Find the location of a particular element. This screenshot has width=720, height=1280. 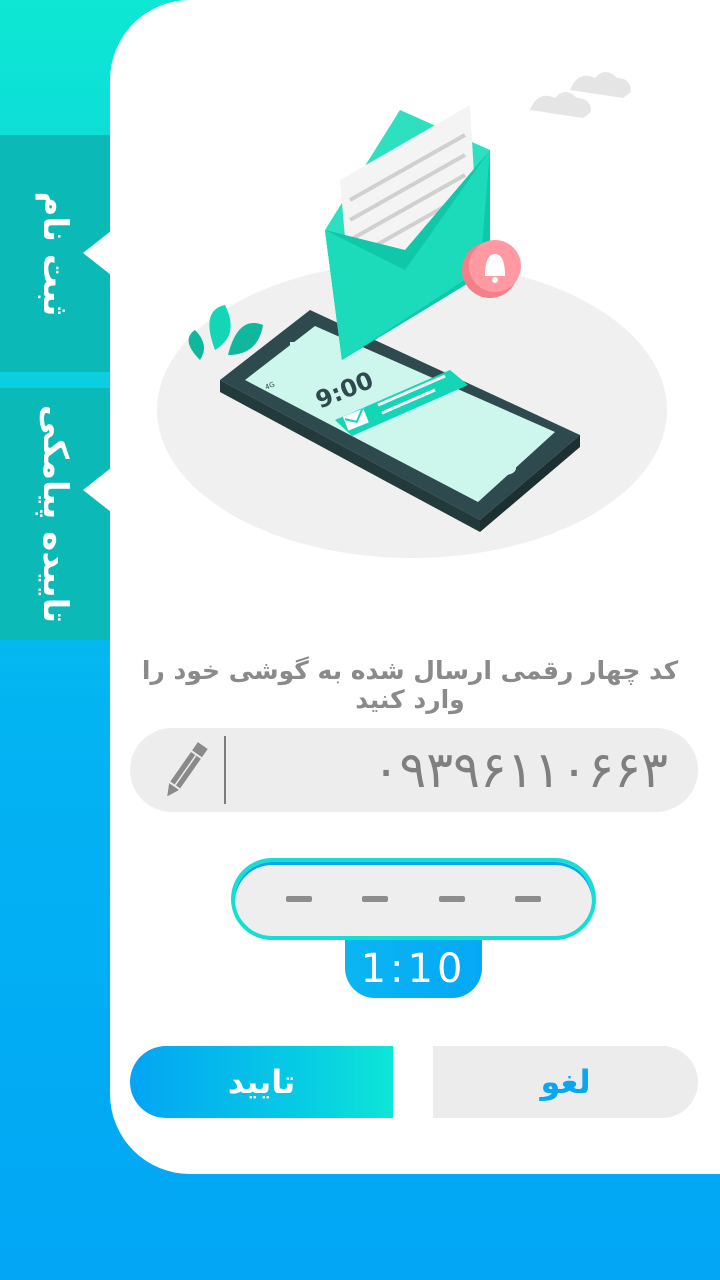

tab-sms-verify-notch is located at coordinates (97, 490).